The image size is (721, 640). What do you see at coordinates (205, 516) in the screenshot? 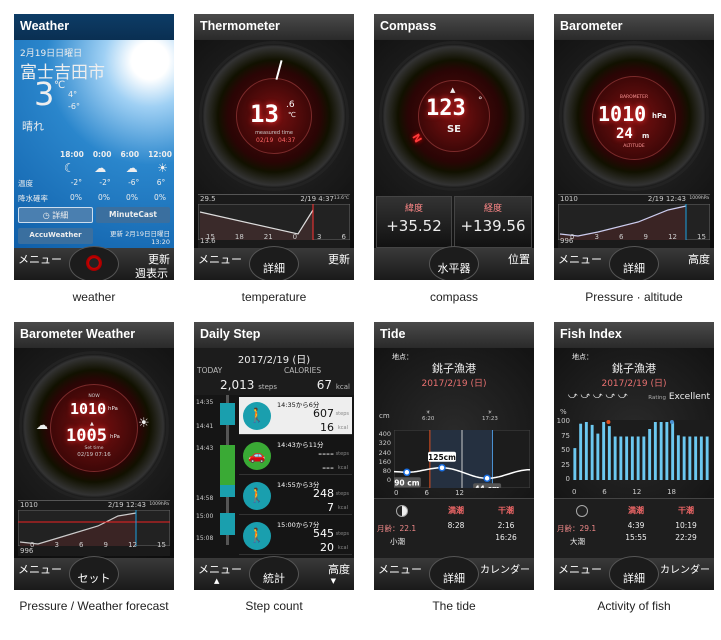
I see `timeline-time: 15:00` at bounding box center [205, 516].